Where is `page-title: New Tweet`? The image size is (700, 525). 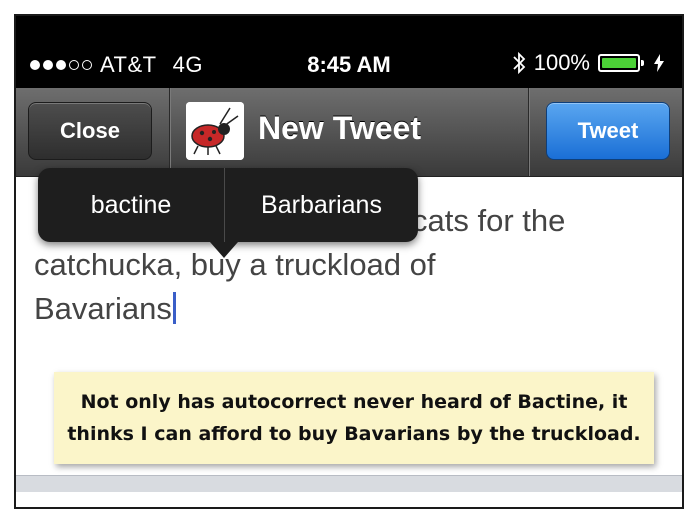
page-title: New Tweet is located at coordinates (339, 128).